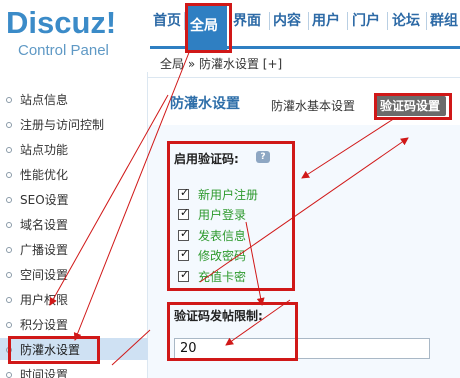  What do you see at coordinates (50, 350) in the screenshot?
I see `sidebar-item-label: 防灌水设置` at bounding box center [50, 350].